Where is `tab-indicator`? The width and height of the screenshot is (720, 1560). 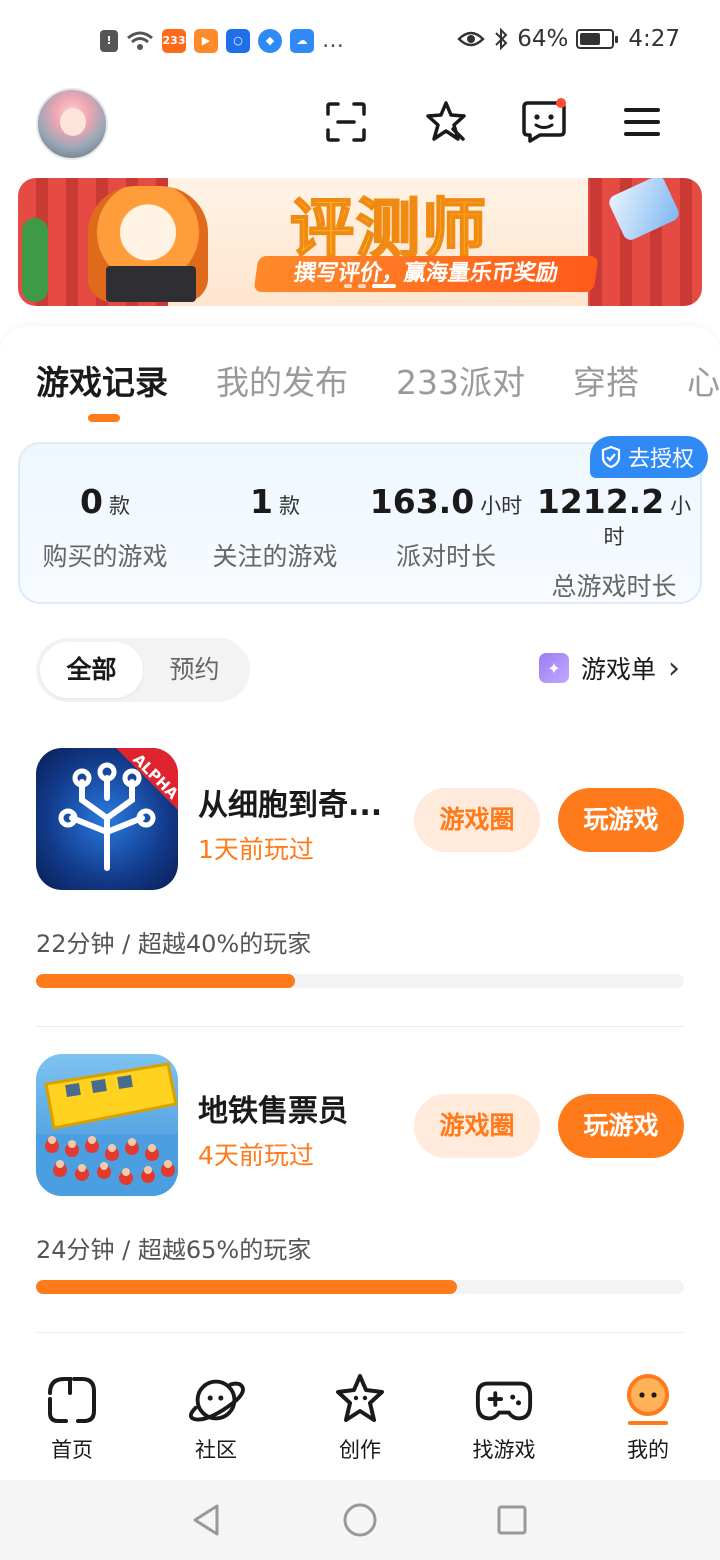 tab-indicator is located at coordinates (104, 418).